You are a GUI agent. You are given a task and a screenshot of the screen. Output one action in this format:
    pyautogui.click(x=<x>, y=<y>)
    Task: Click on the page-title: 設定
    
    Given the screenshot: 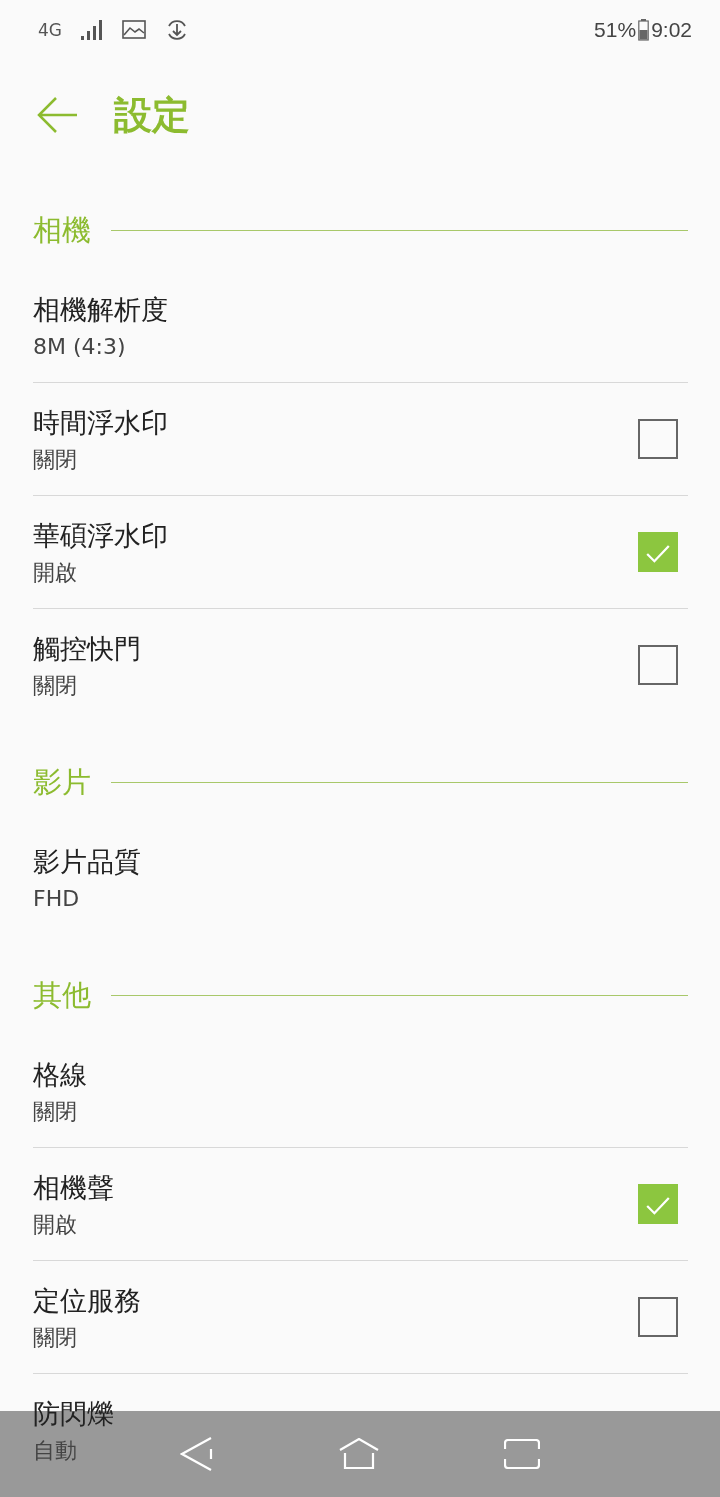 What is the action you would take?
    pyautogui.click(x=152, y=115)
    